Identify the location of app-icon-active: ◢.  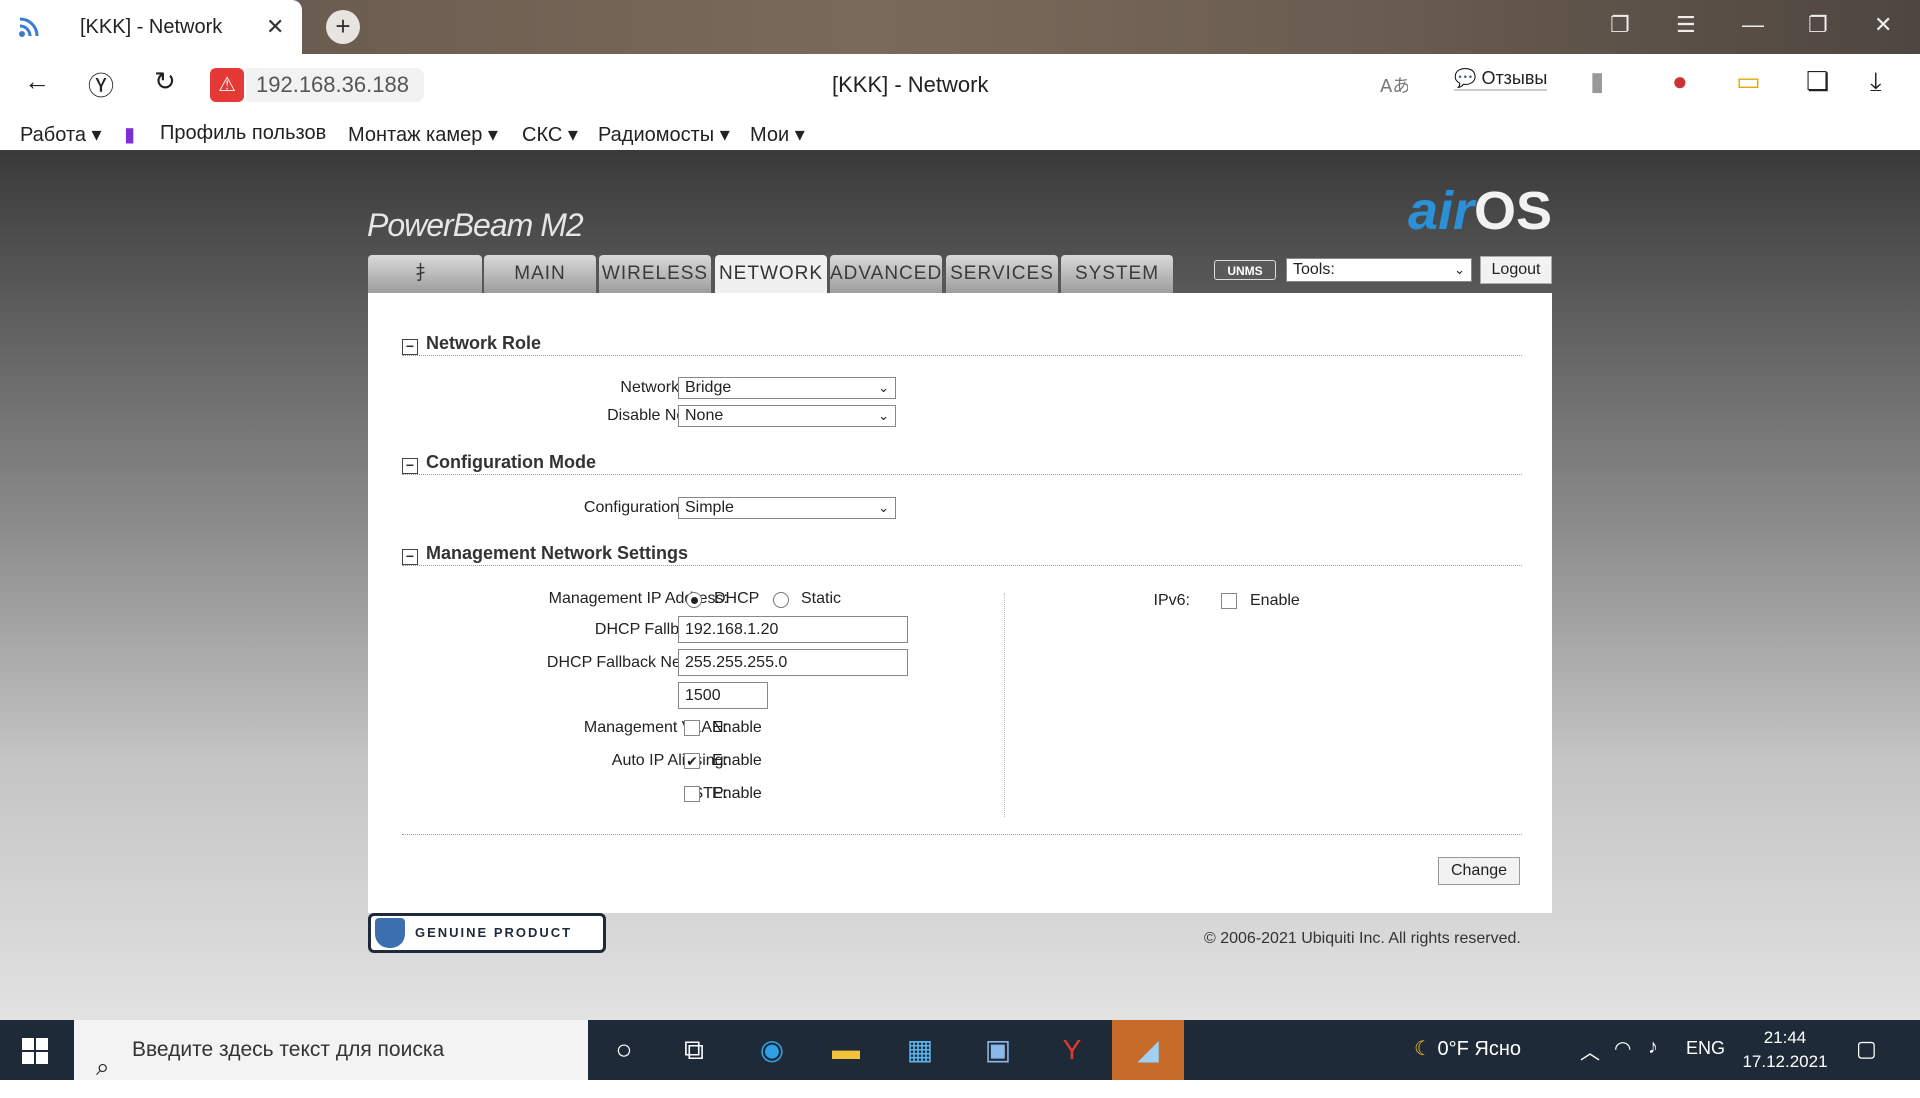
(1148, 1050).